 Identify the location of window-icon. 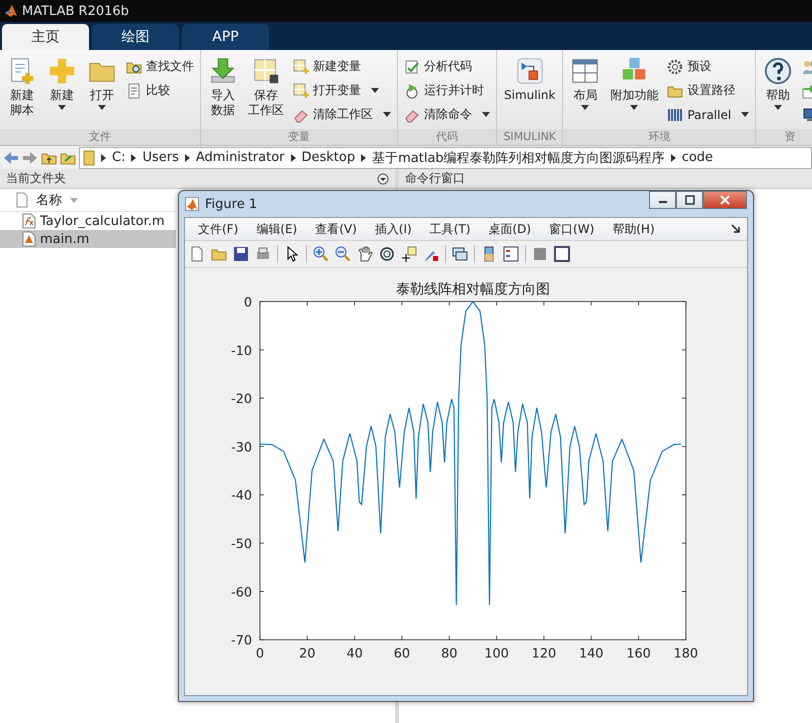
(562, 254).